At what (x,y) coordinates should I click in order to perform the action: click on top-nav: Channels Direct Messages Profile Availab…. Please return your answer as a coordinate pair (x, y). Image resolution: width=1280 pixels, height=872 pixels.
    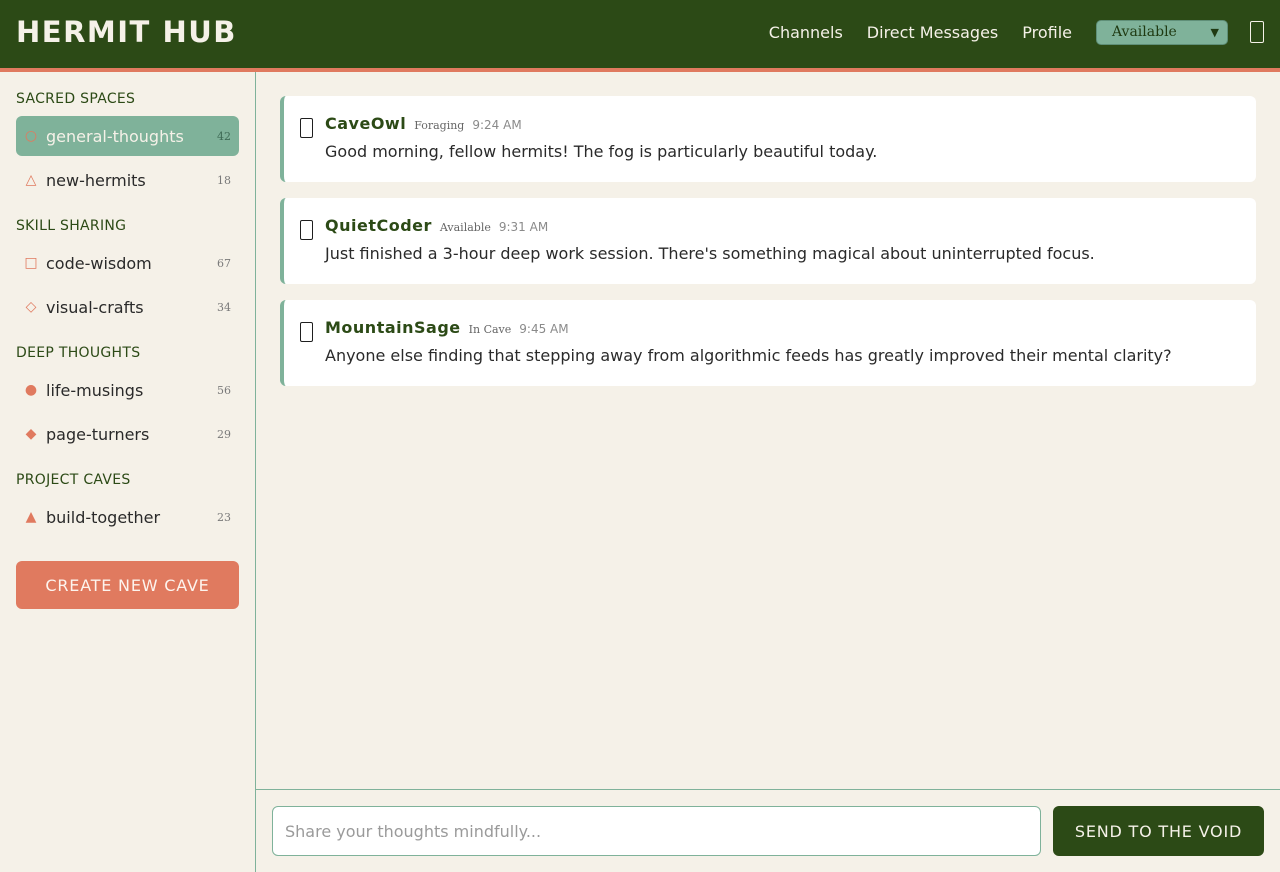
    Looking at the image, I should click on (1016, 32).